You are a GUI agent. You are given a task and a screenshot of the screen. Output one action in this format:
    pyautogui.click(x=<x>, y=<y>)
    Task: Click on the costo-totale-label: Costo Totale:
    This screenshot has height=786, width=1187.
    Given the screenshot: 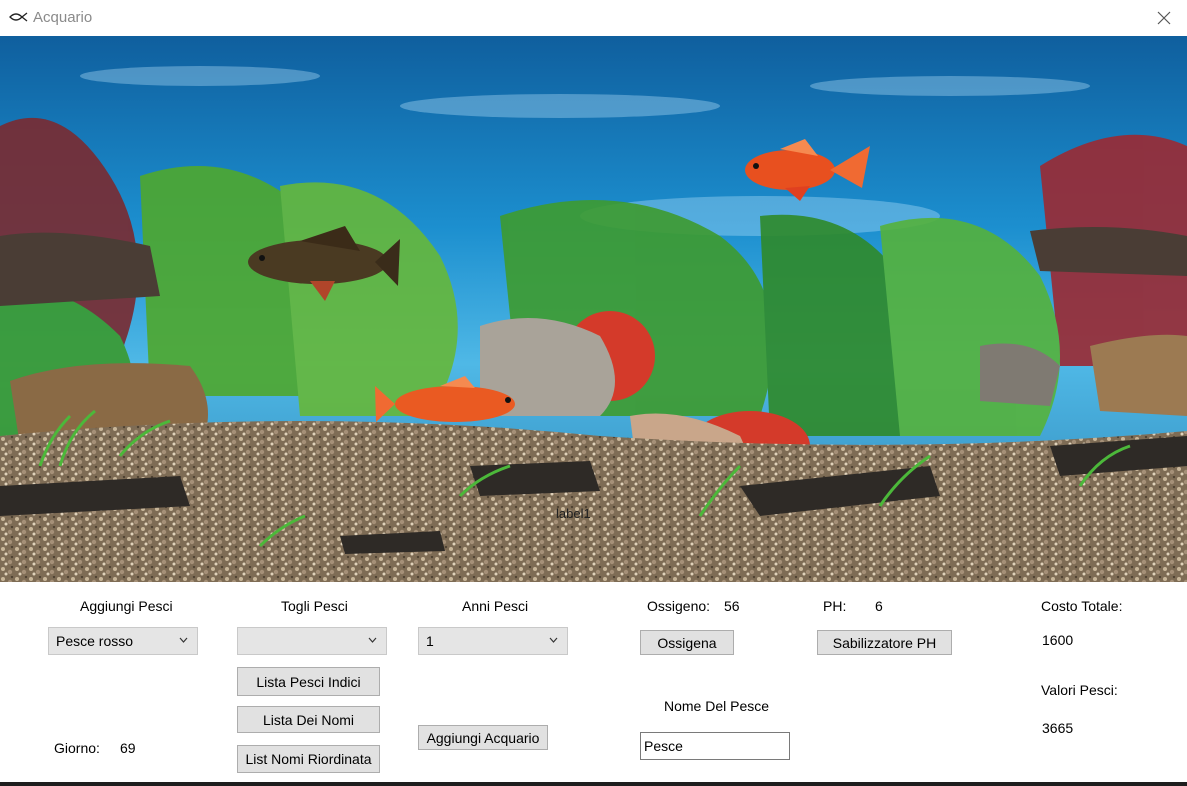 What is the action you would take?
    pyautogui.click(x=1082, y=606)
    